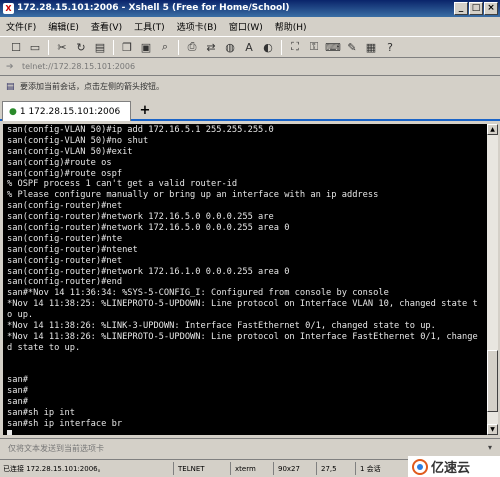  I want to click on watermark-text: 亿速云, so click(451, 468).